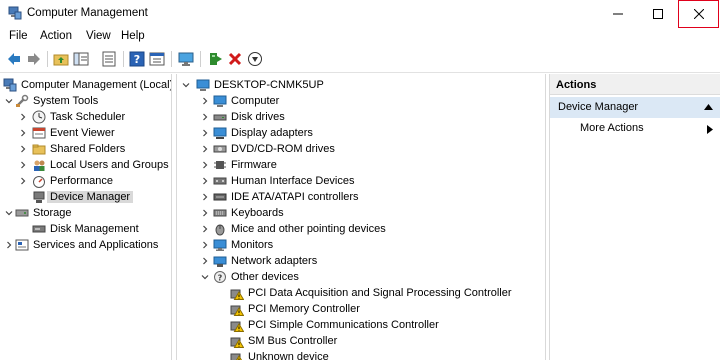 The image size is (720, 360). Describe the element at coordinates (186, 59) in the screenshot. I see `monitor-icon` at that location.